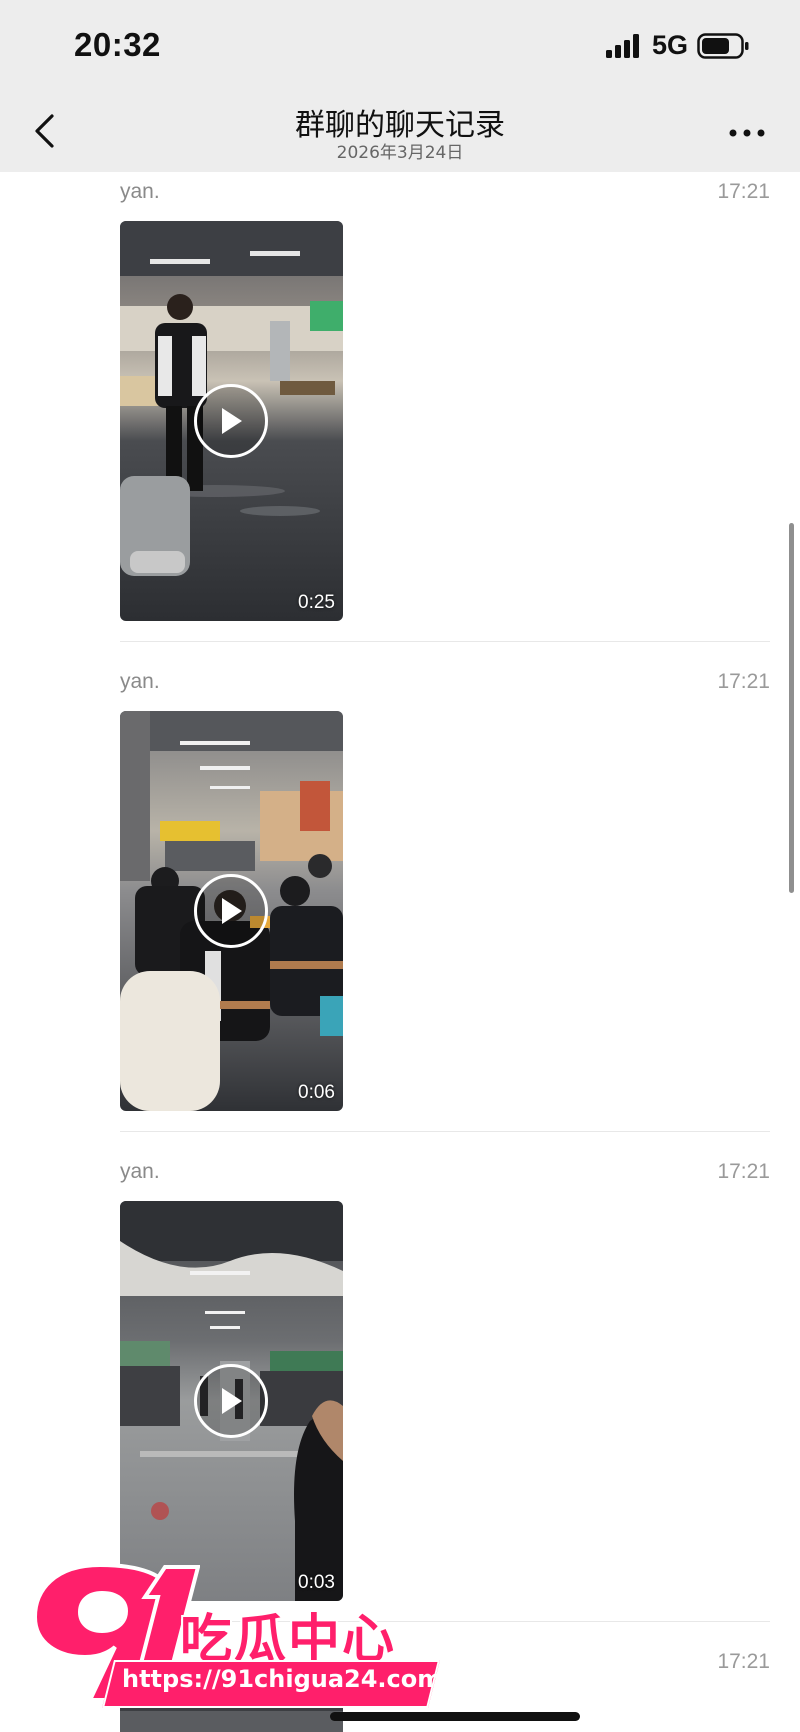  I want to click on video-thumbnail: 0:25, so click(231, 421).